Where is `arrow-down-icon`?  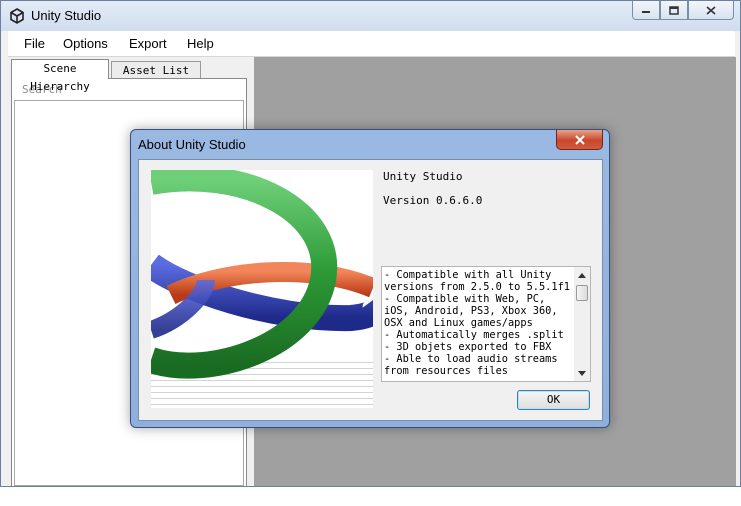 arrow-down-icon is located at coordinates (582, 373).